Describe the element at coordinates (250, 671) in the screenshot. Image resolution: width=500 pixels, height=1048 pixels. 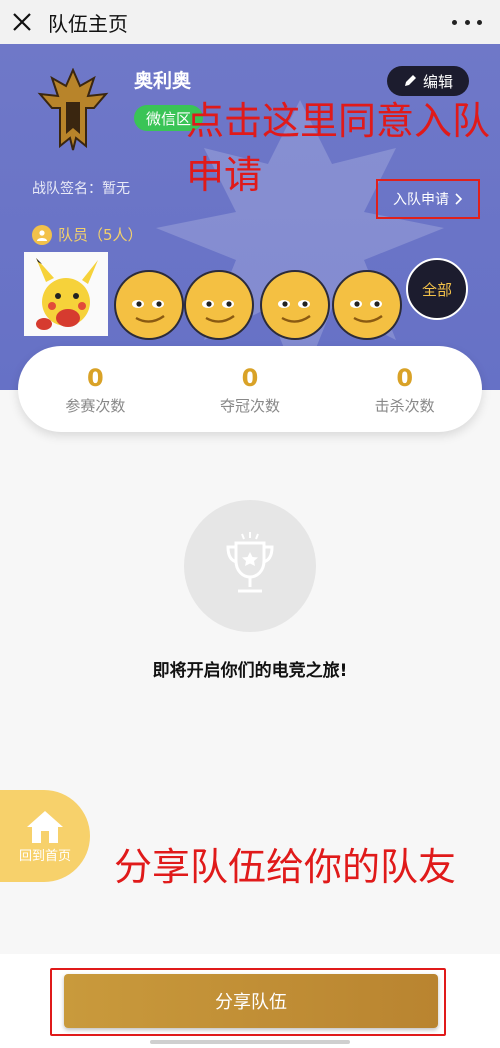
I see `empty-state-text: 即将开启你们的电竞之旅!` at that location.